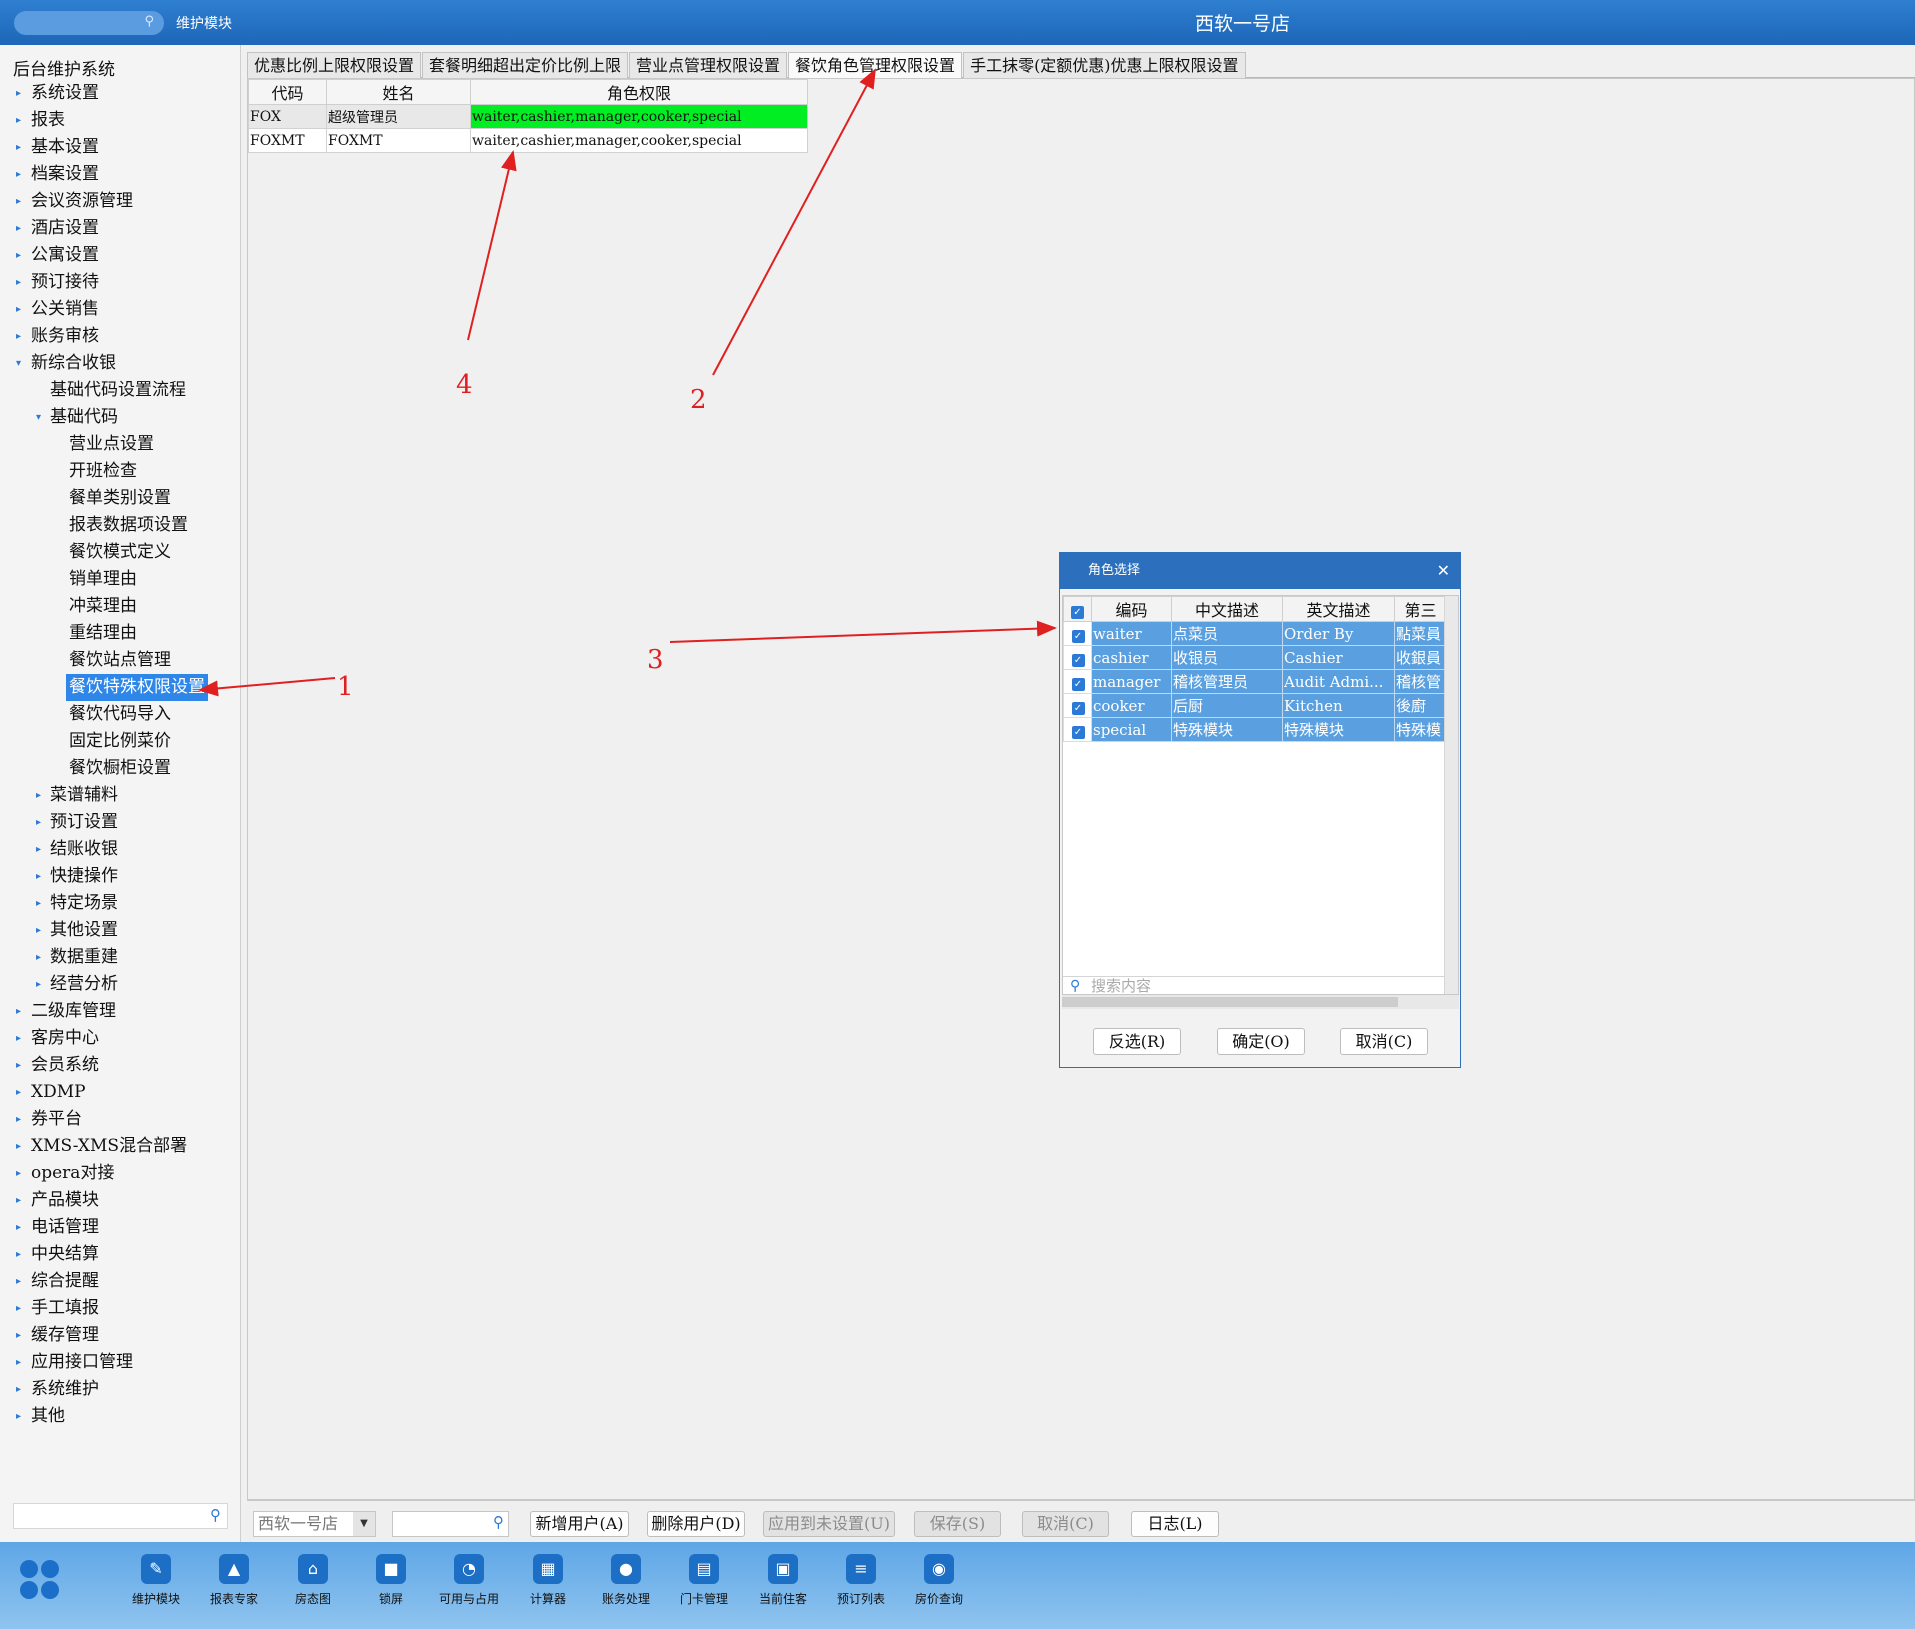 Image resolution: width=1915 pixels, height=1629 pixels. Describe the element at coordinates (698, 400) in the screenshot. I see `annotation-label-2: 2` at that location.